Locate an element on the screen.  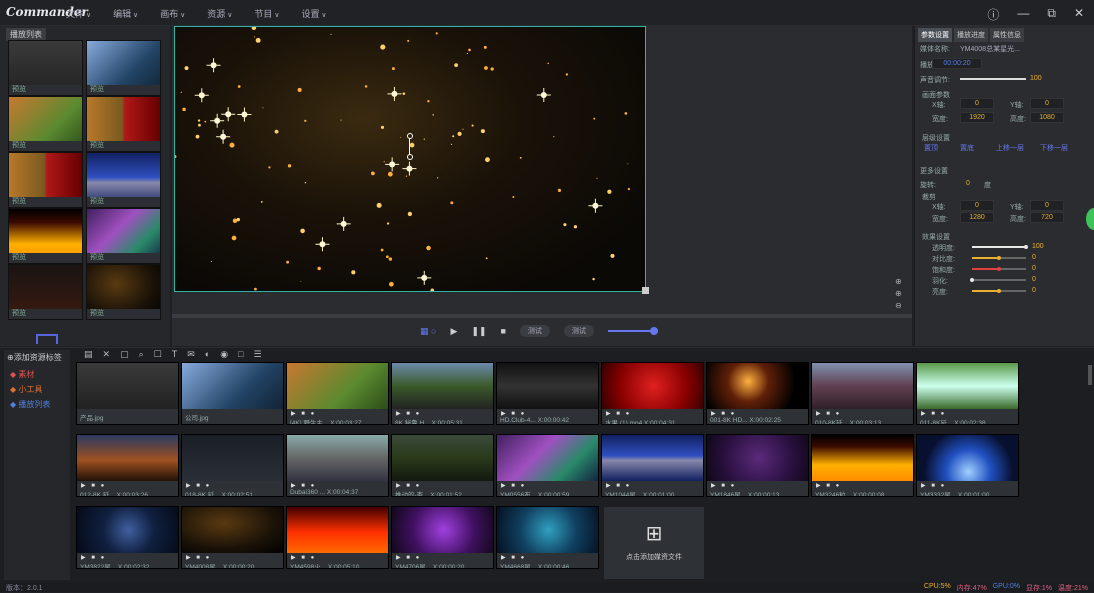
media-cell: ▶ ■ ● HD.Club-4... X:00:00:42 is located at coordinates (547, 393).